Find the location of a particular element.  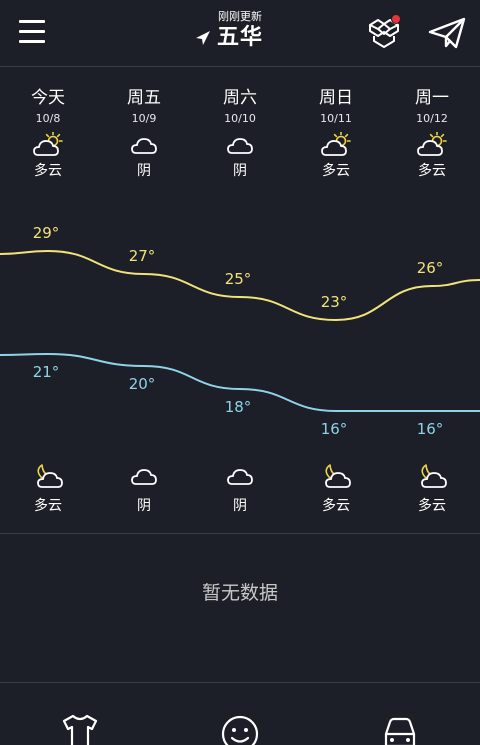

day-column: 今天 10/8 多云 is located at coordinates (48, 133).